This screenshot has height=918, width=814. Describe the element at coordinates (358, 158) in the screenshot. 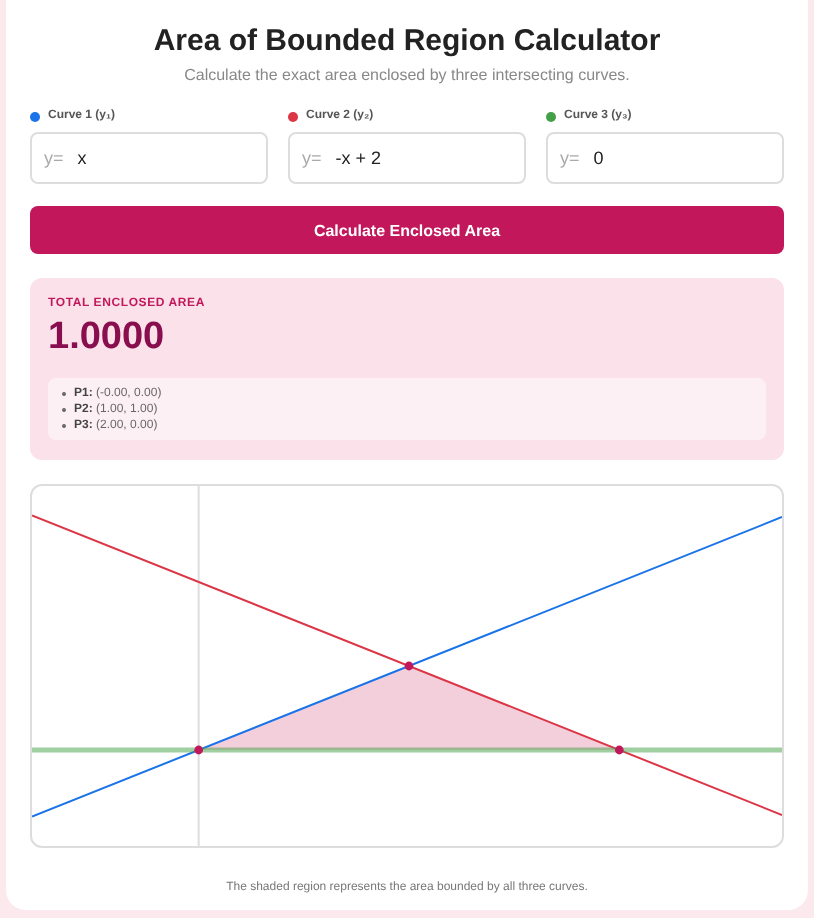

I see `field-value: -x + 2` at that location.